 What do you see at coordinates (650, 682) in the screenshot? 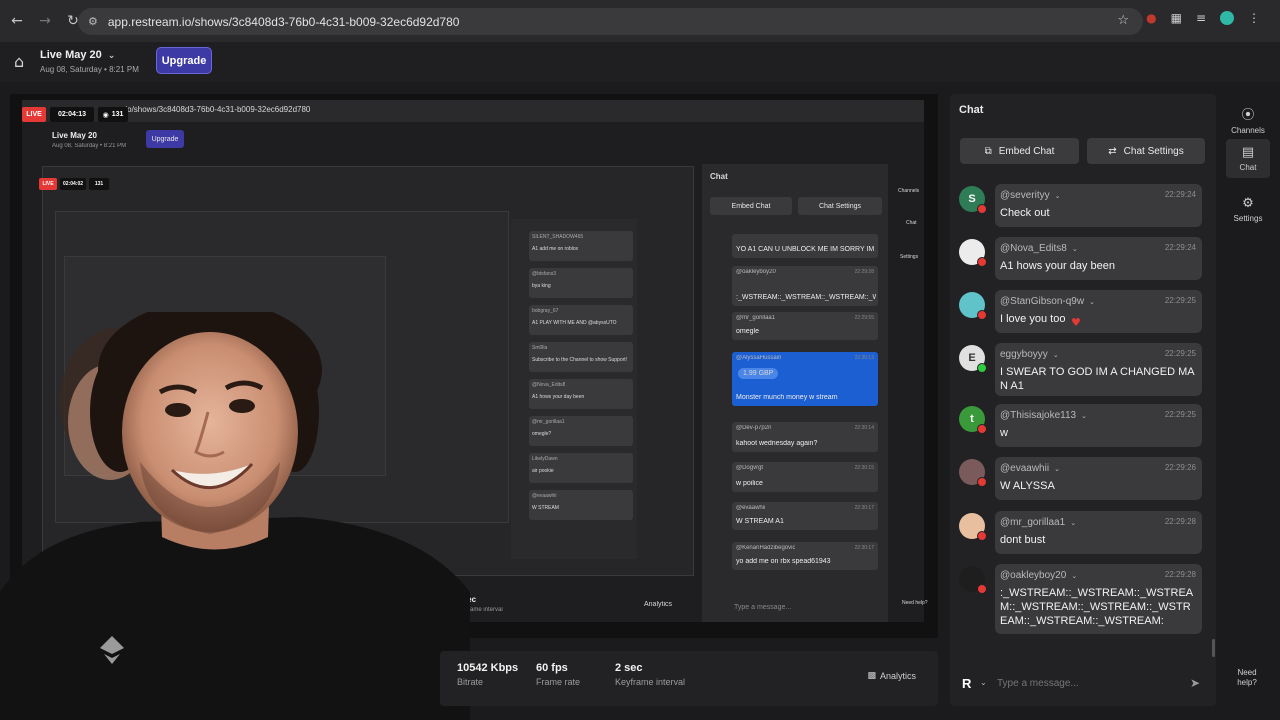
I see `keyframe-label: Keyframe interval` at bounding box center [650, 682].